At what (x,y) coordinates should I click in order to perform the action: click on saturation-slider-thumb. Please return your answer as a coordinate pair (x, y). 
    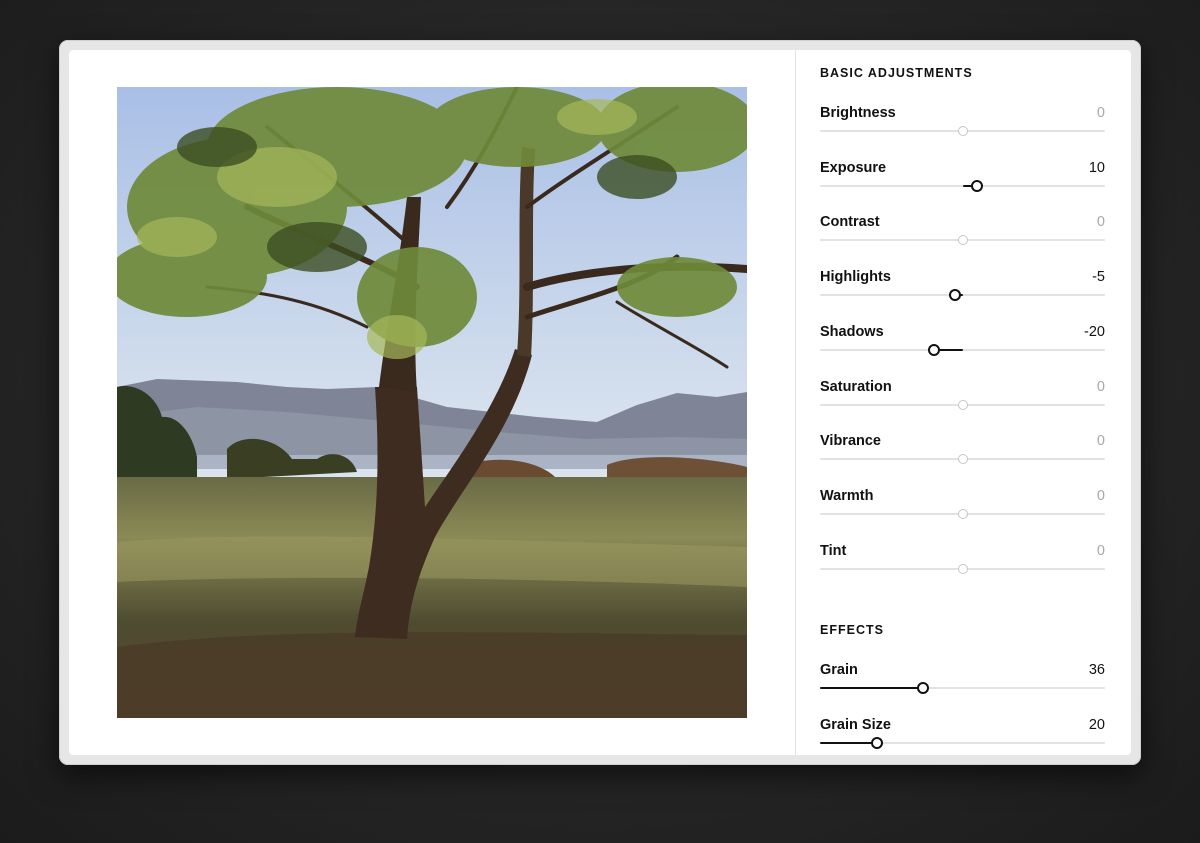
    Looking at the image, I should click on (962, 404).